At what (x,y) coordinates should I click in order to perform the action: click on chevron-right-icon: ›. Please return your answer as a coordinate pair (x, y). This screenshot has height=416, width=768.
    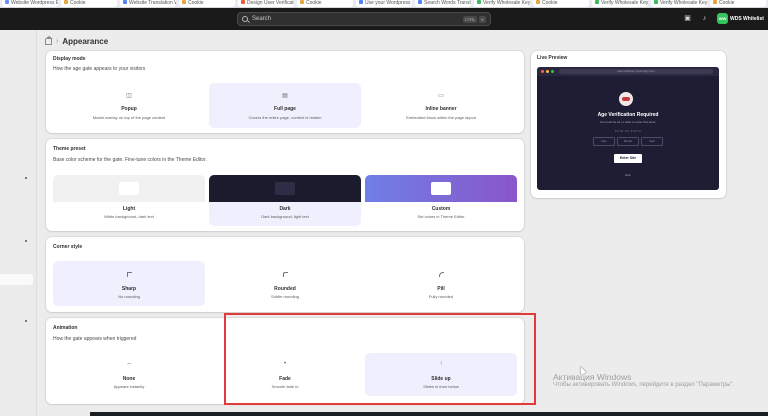
    Looking at the image, I should click on (57, 41).